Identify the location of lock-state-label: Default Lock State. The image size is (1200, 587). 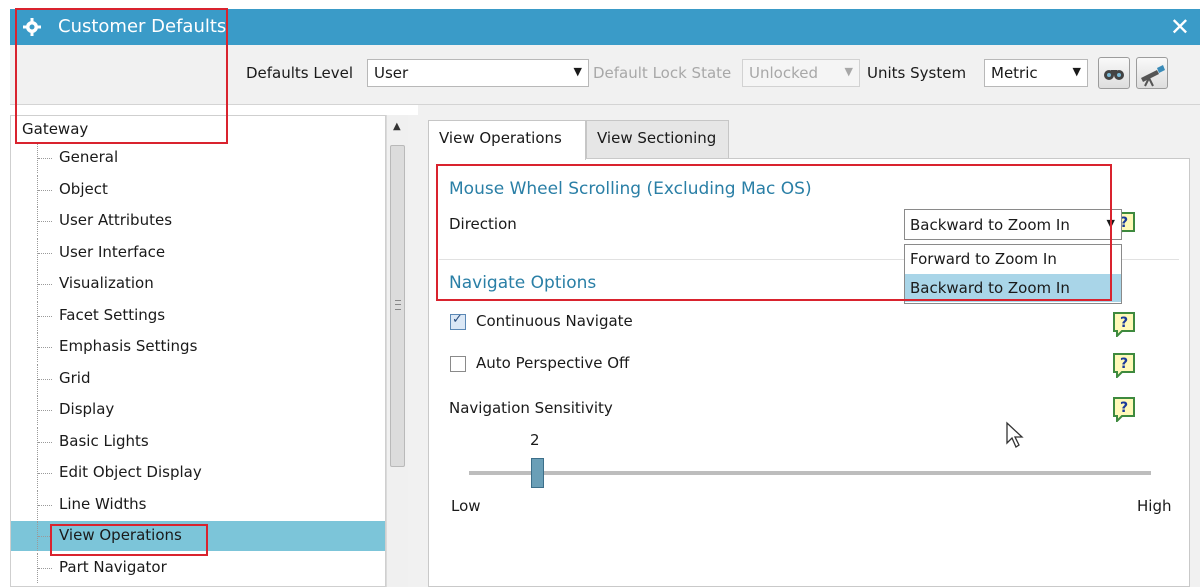
(662, 73).